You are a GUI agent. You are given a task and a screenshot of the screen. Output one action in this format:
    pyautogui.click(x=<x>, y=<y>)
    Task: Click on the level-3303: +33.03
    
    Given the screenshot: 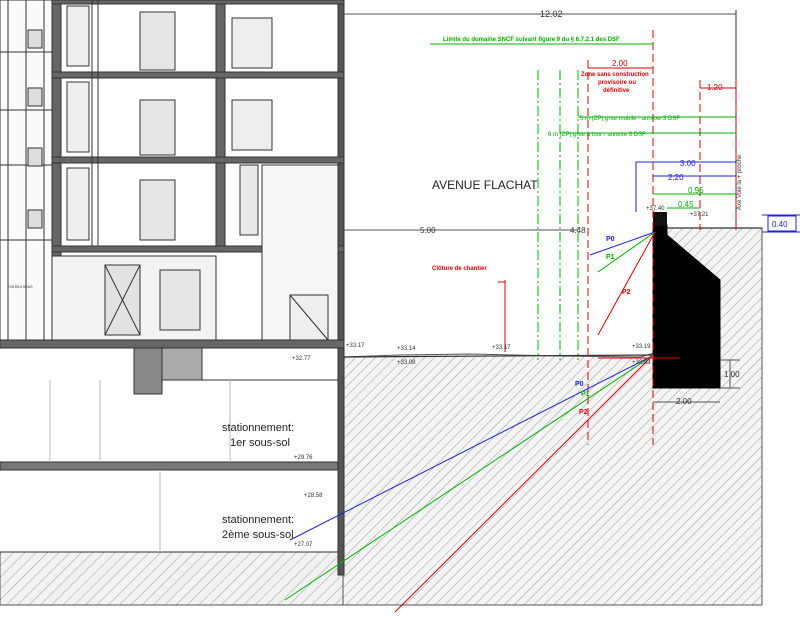 What is the action you would take?
    pyautogui.click(x=641, y=363)
    